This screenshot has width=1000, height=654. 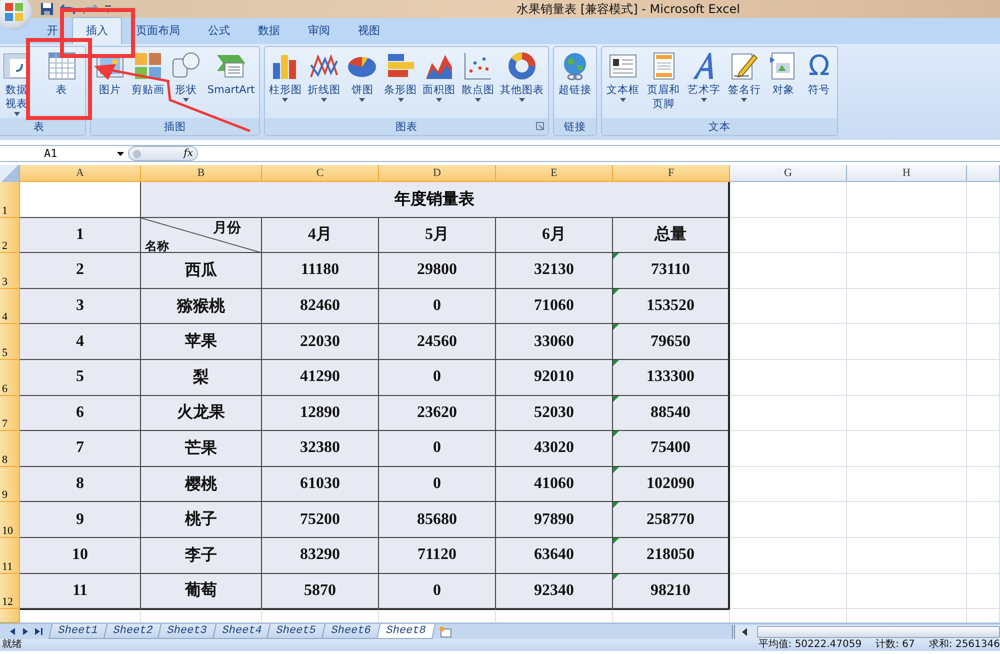 What do you see at coordinates (80, 449) in the screenshot?
I see `table-cell: 7` at bounding box center [80, 449].